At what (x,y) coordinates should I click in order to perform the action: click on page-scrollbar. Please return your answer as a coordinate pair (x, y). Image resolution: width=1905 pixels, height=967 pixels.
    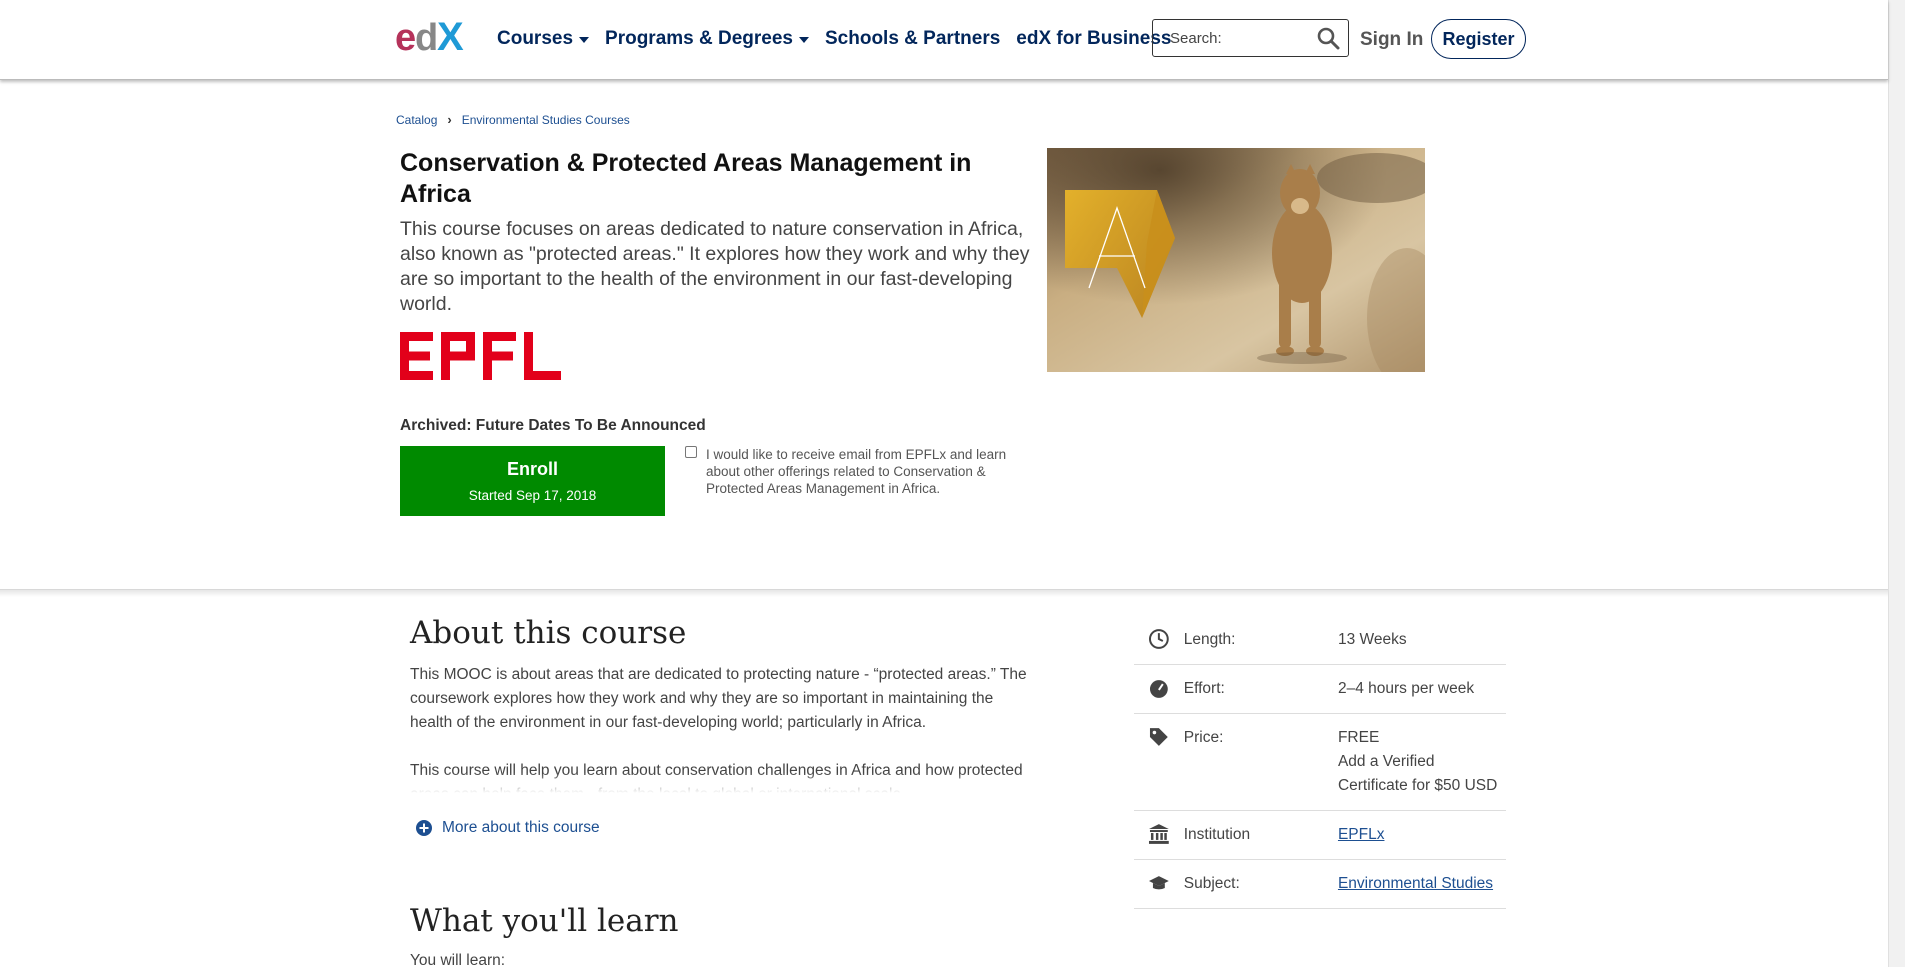
    Looking at the image, I should click on (1896, 483).